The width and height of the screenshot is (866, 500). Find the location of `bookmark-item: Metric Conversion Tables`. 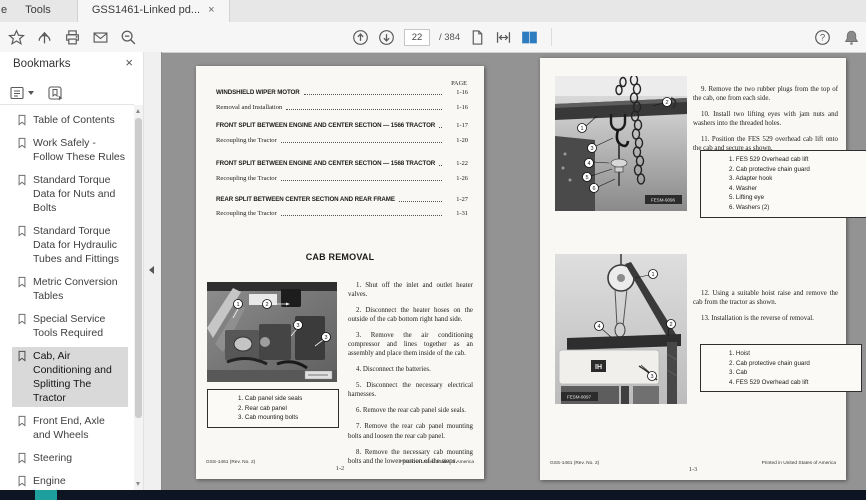

bookmark-item: Metric Conversion Tables is located at coordinates (70, 289).